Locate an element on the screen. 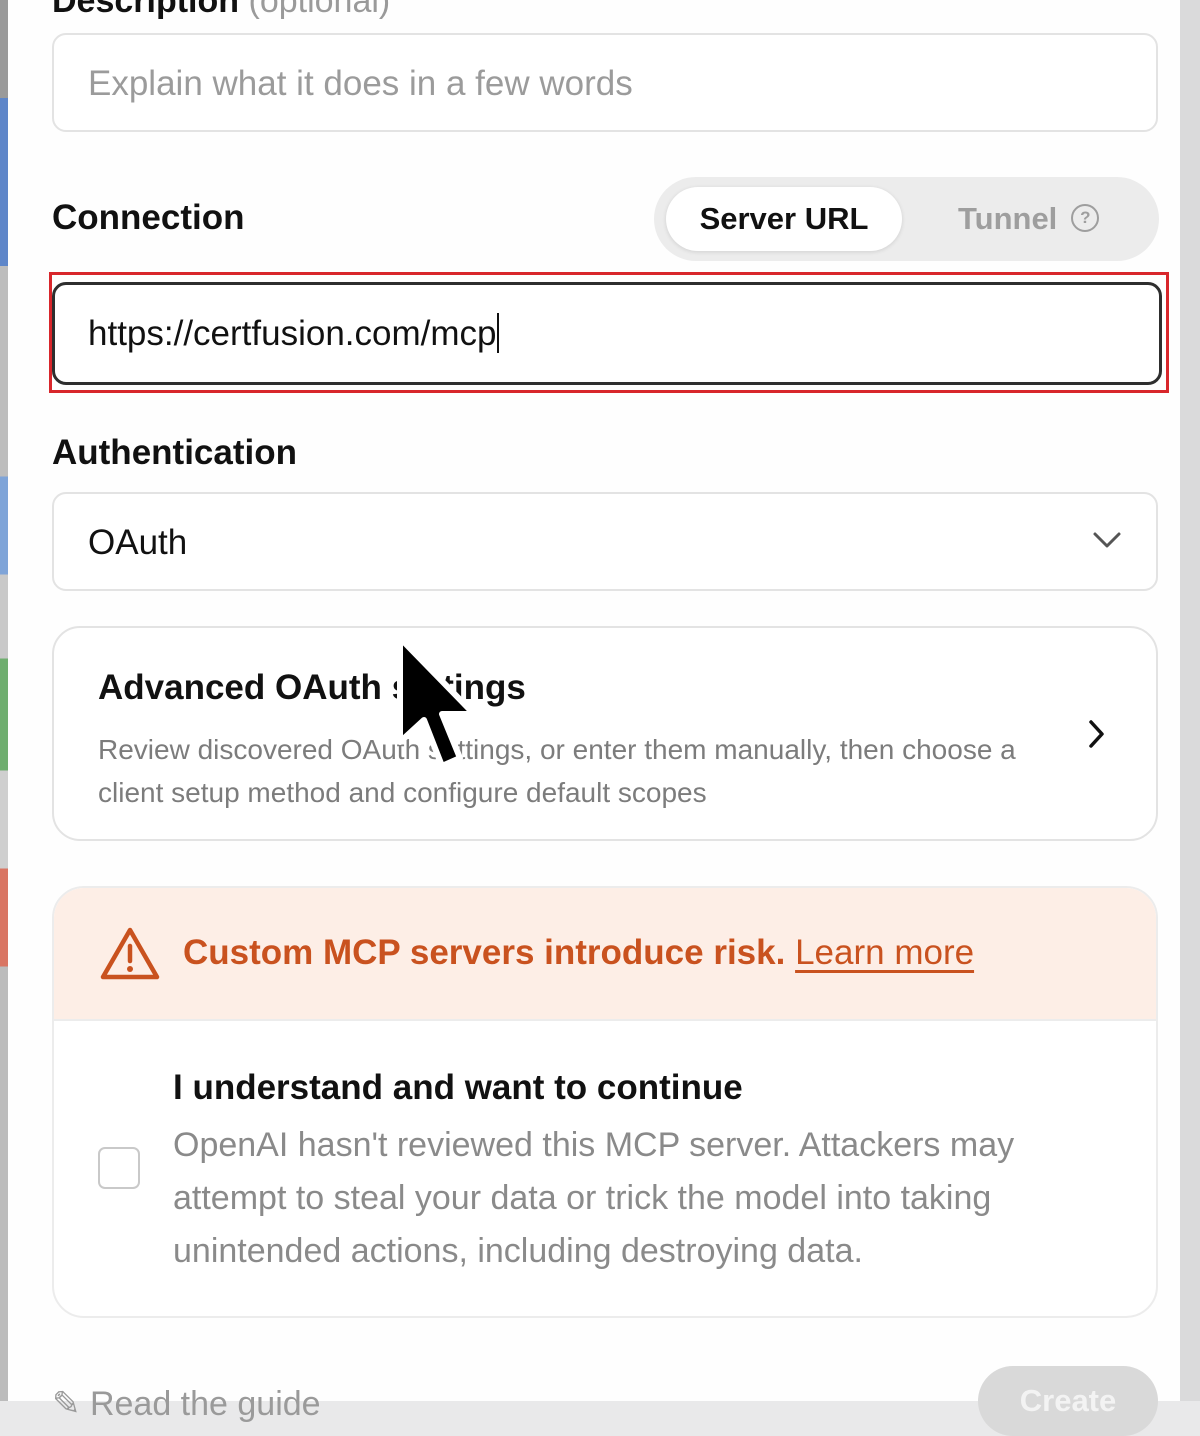 The height and width of the screenshot is (1436, 1200). description-input: Explain what it does in a few words is located at coordinates (605, 82).